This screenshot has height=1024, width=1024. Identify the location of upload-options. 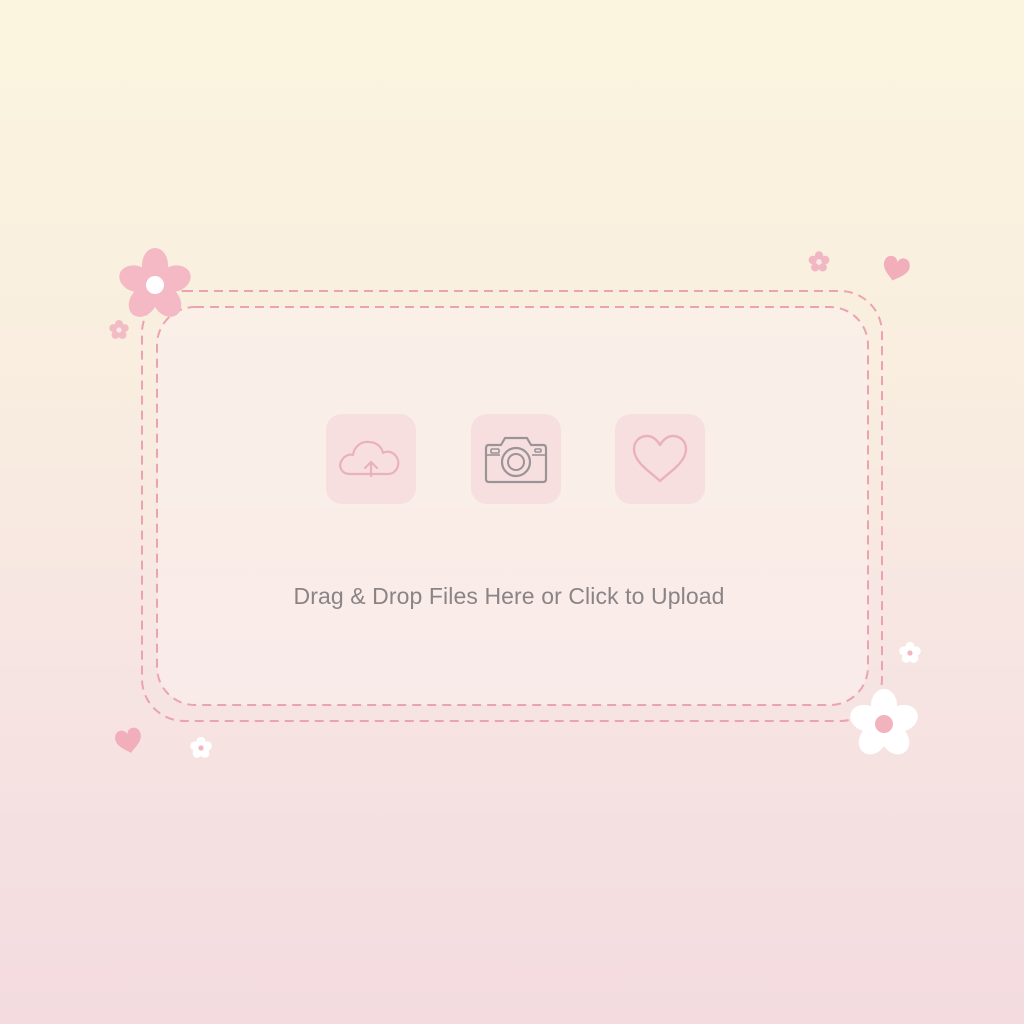
(516, 459).